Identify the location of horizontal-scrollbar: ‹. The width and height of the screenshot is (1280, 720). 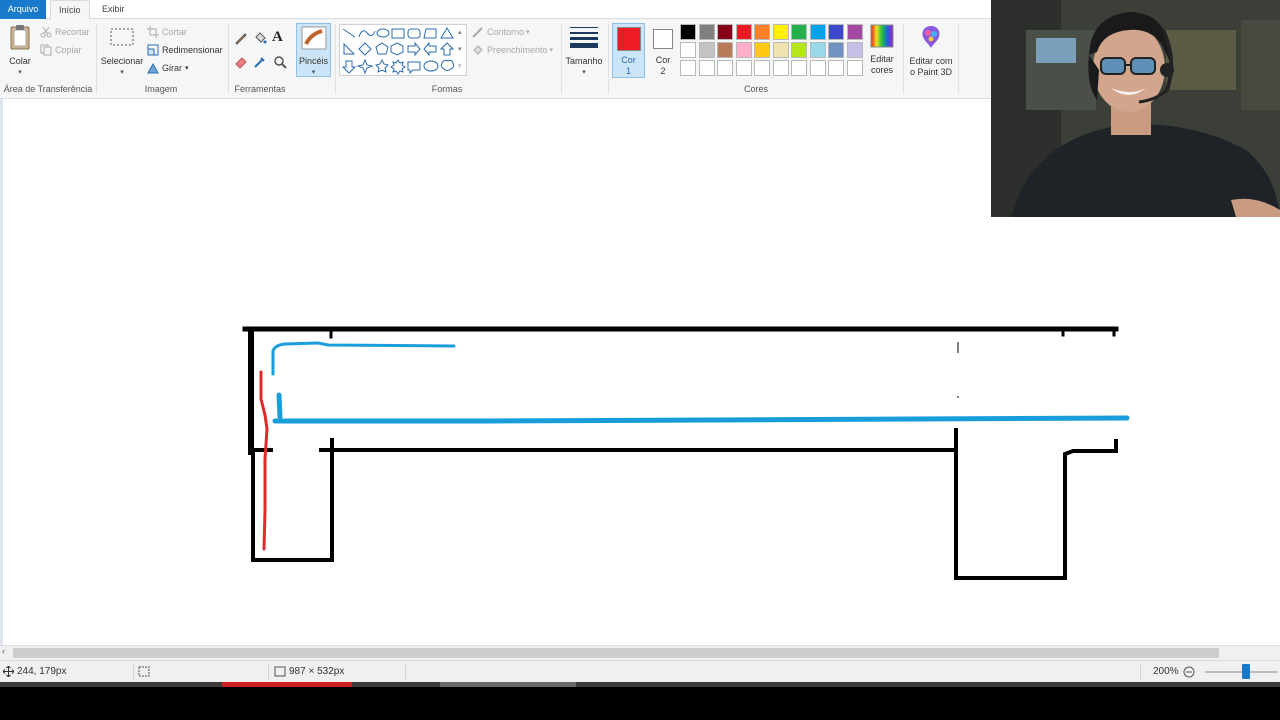
(640, 652).